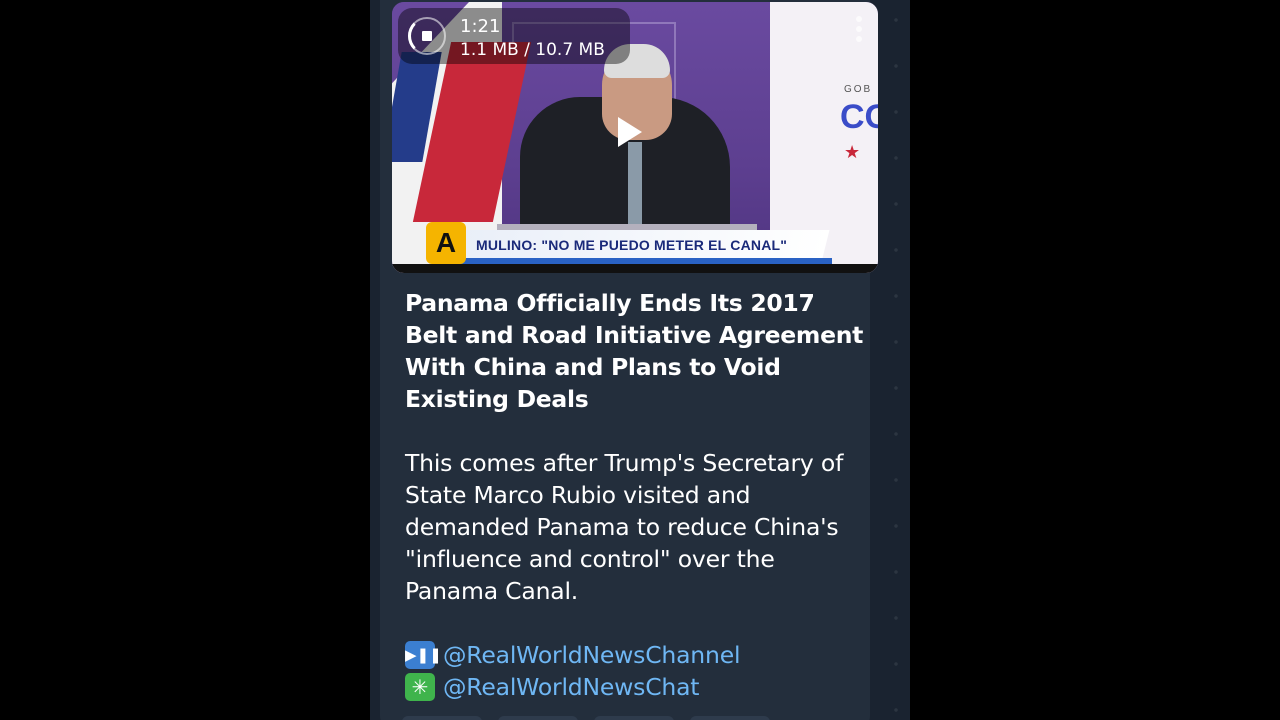  Describe the element at coordinates (635, 268) in the screenshot. I see `video-bottom-edge` at that location.